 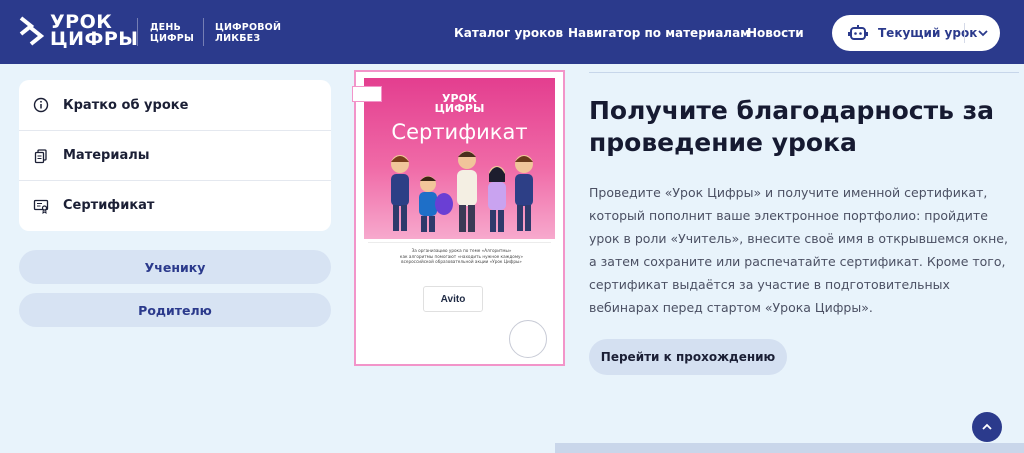 What do you see at coordinates (858, 32) in the screenshot?
I see `robot-icon` at bounding box center [858, 32].